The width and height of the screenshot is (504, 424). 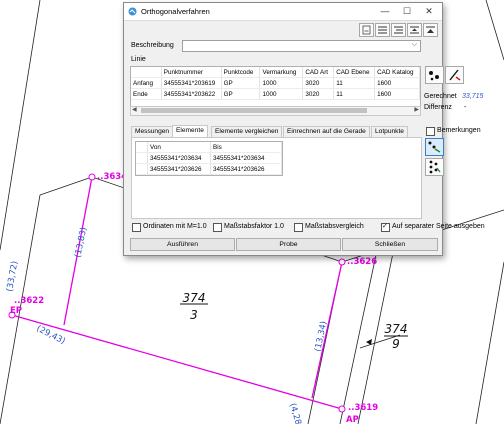 I want to click on pick-points-icon, so click(x=434, y=76).